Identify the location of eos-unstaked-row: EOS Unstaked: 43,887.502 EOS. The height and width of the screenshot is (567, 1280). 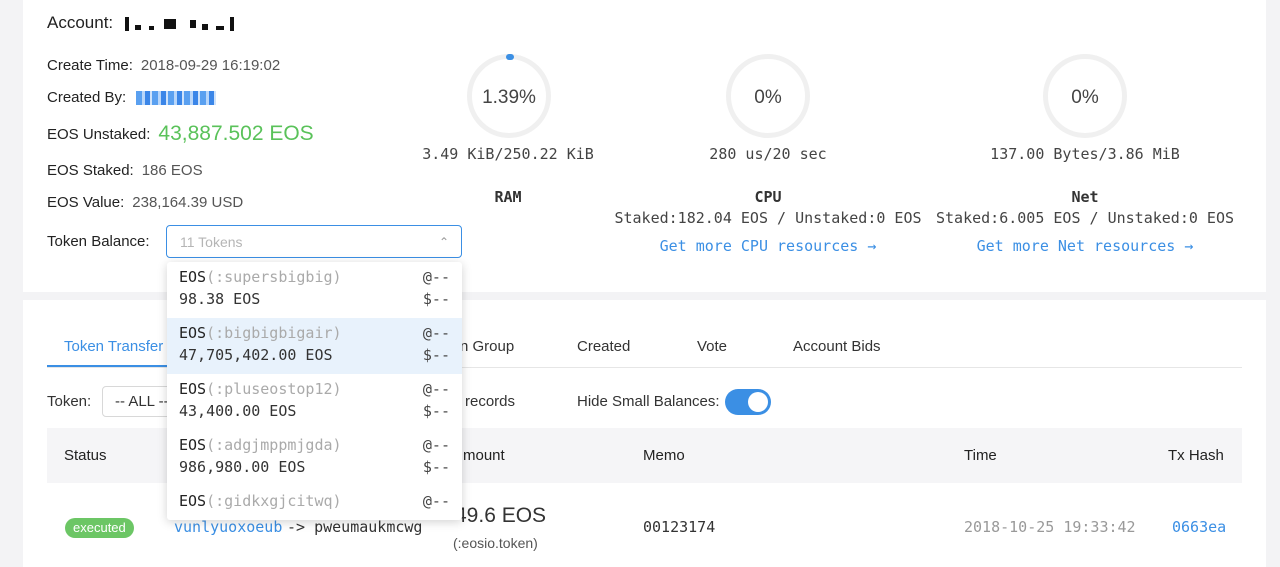
(180, 134).